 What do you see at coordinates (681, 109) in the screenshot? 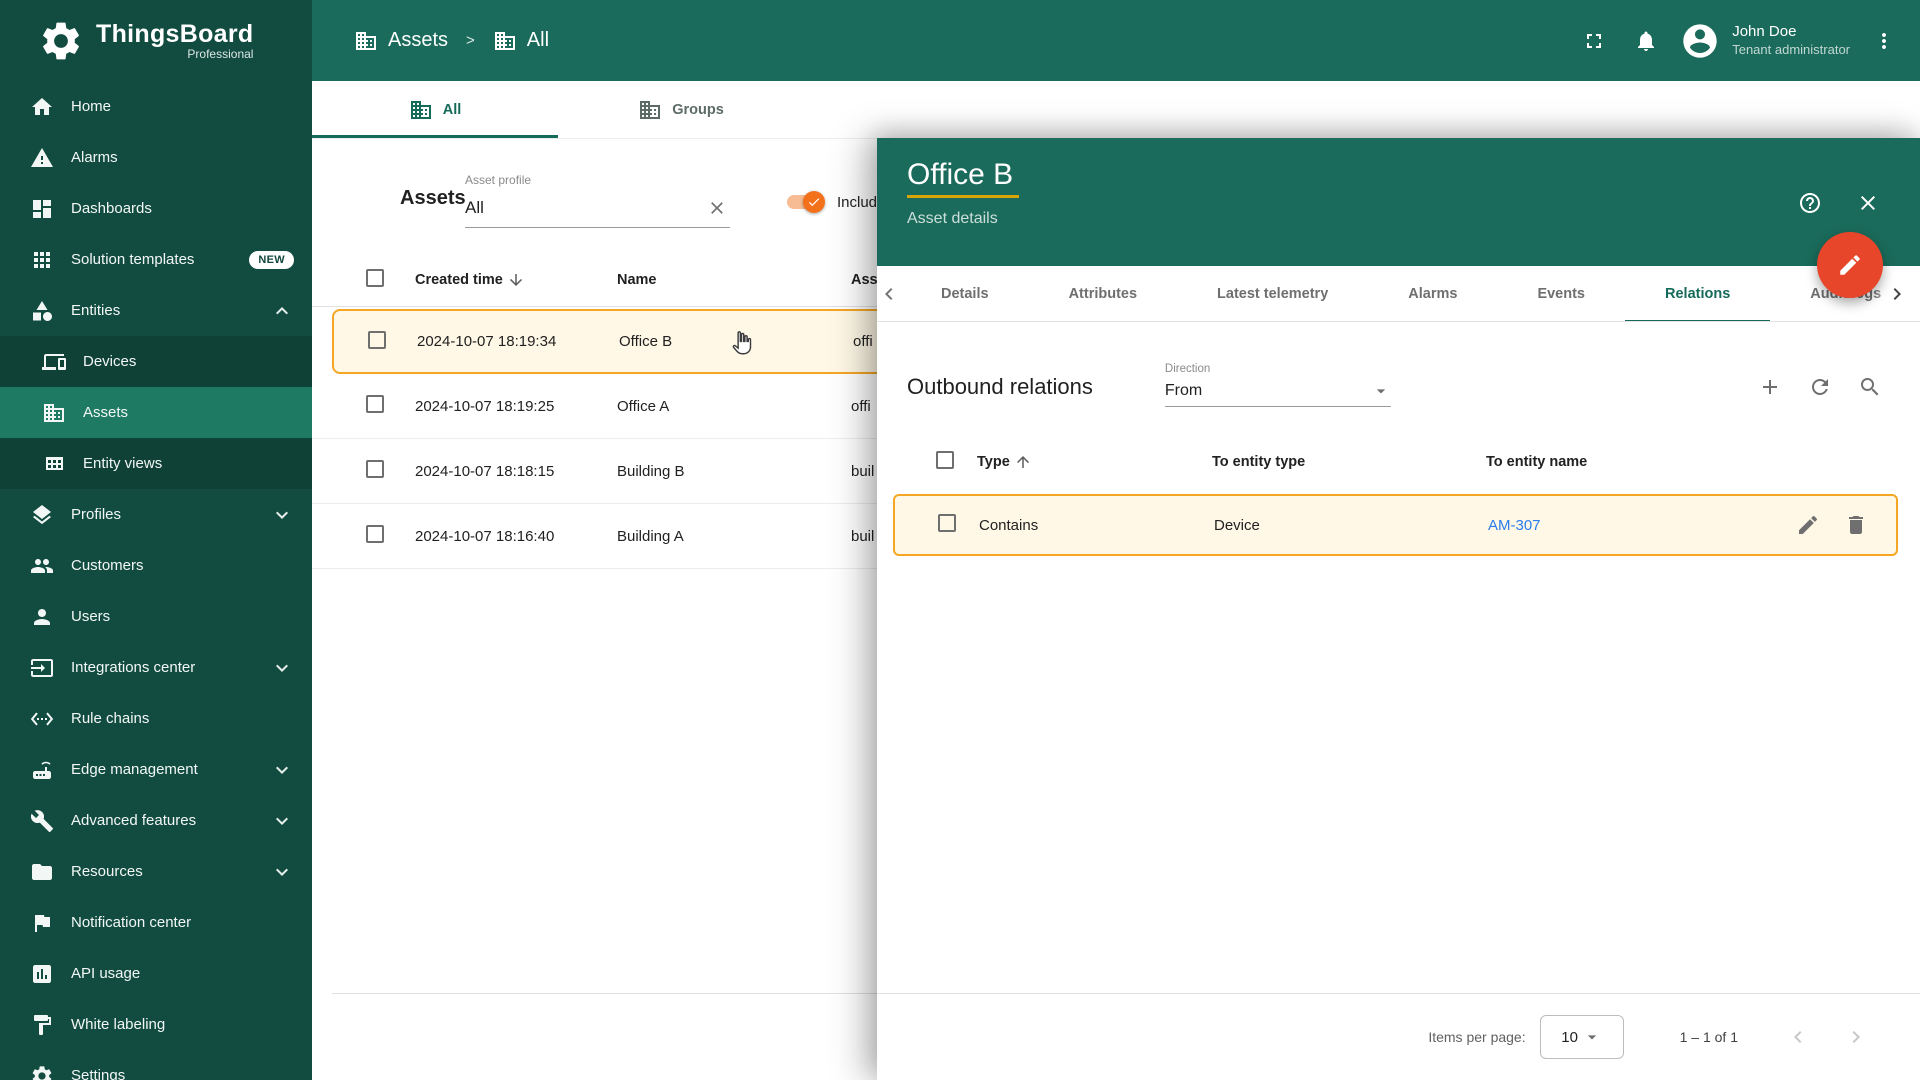
I see `tab-groups: Groups` at bounding box center [681, 109].